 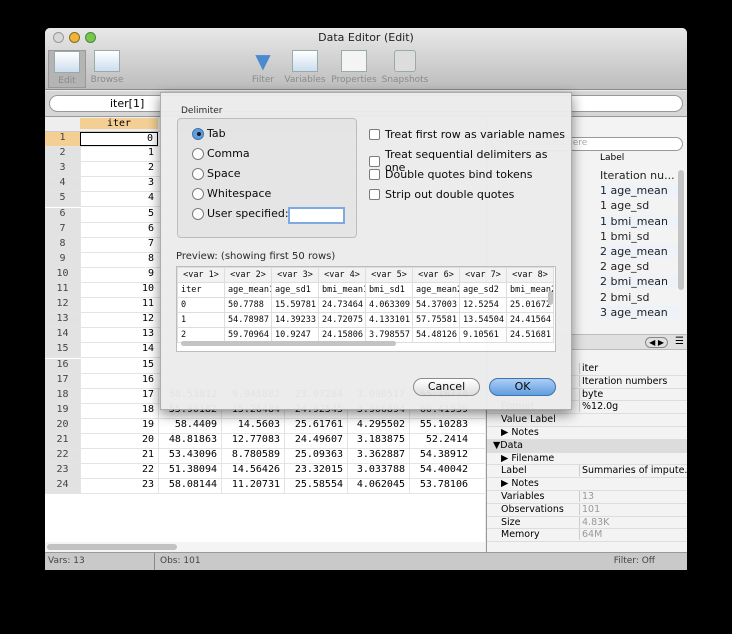 I want to click on cell-iter: 6, so click(x=119, y=229).